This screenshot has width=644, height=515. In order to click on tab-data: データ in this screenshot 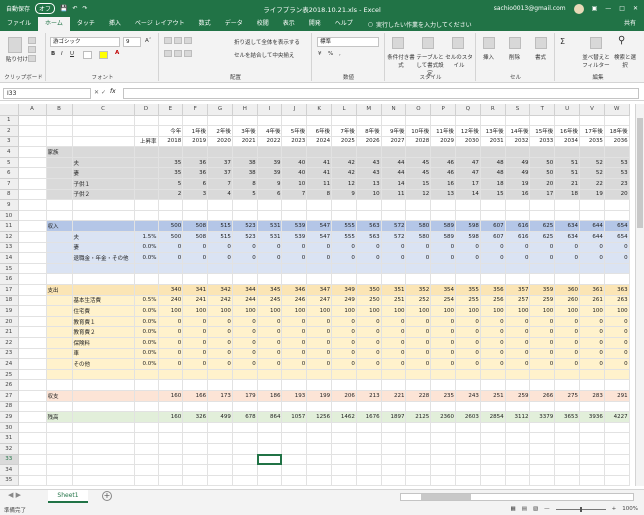, I will do `click(234, 24)`.